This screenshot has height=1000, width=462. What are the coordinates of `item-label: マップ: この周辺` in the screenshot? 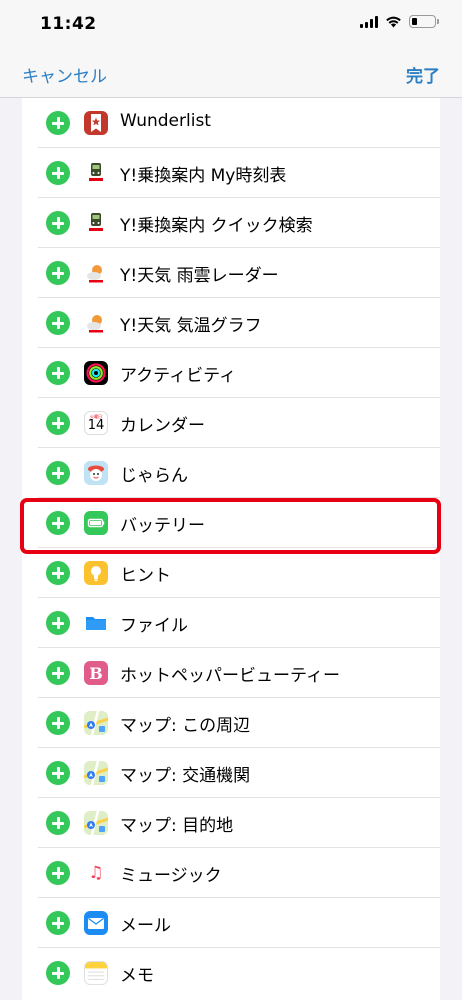 It's located at (185, 726).